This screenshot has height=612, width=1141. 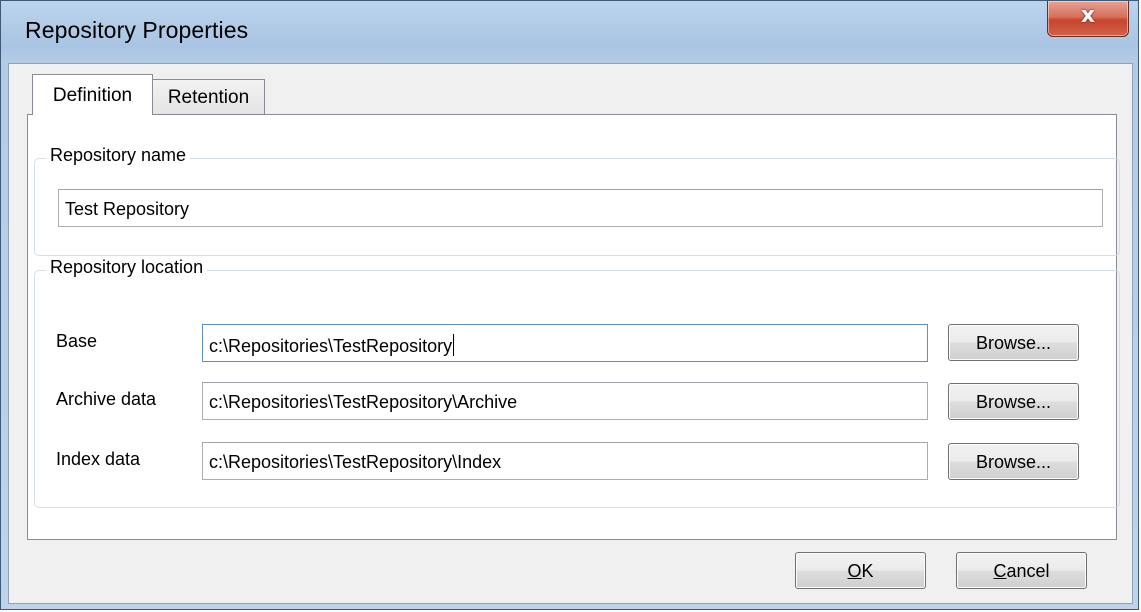 What do you see at coordinates (208, 97) in the screenshot?
I see `tab-retention: Retention` at bounding box center [208, 97].